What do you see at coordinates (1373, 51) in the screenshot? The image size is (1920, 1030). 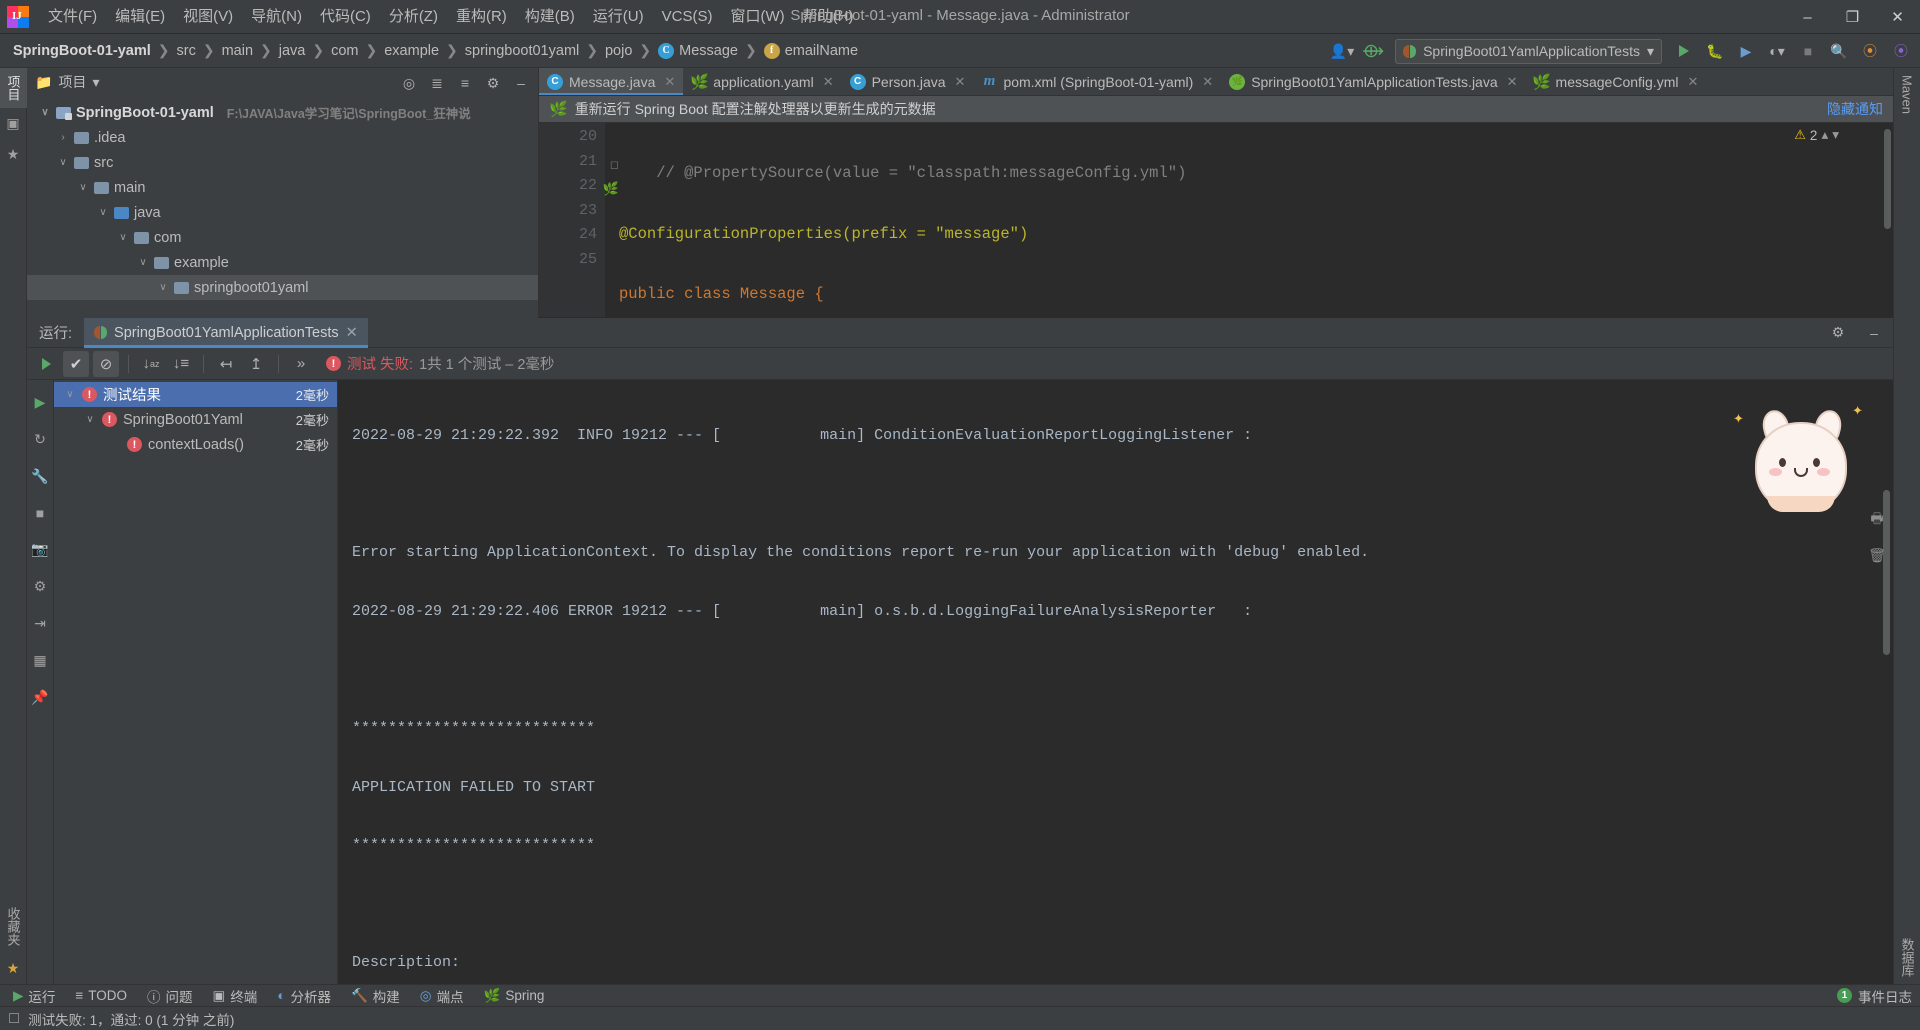 I see `vcs-update-icon: ⟴` at bounding box center [1373, 51].